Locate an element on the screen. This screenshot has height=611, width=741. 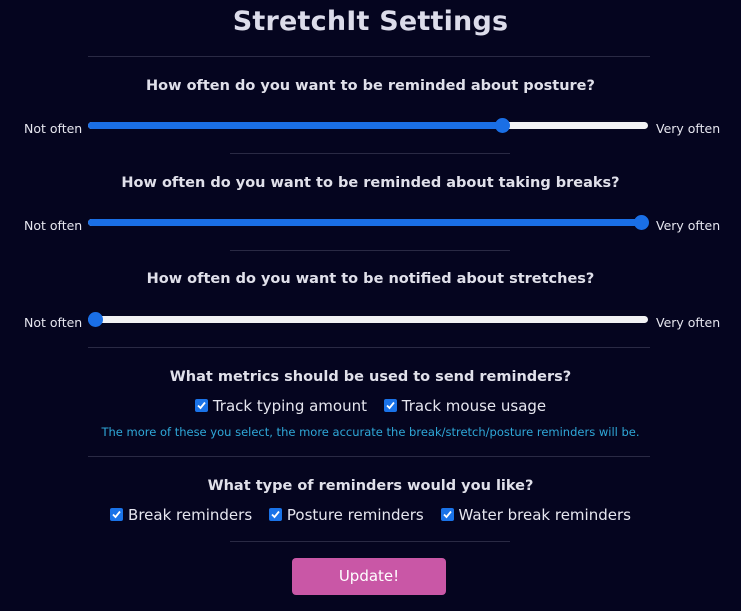
stretches-min-label: Not often is located at coordinates (53, 322).